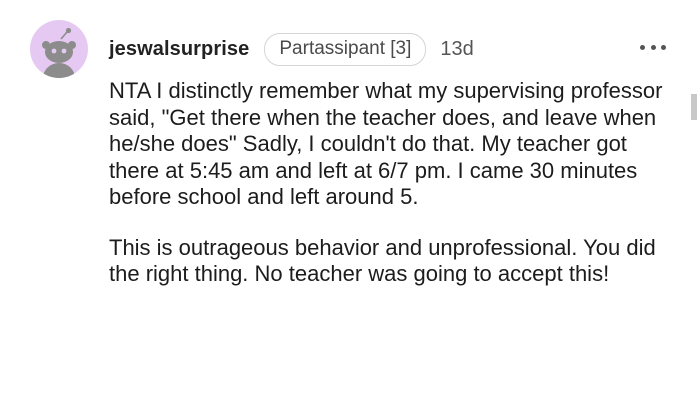 This screenshot has height=404, width=700. I want to click on user-avatar, so click(59, 49).